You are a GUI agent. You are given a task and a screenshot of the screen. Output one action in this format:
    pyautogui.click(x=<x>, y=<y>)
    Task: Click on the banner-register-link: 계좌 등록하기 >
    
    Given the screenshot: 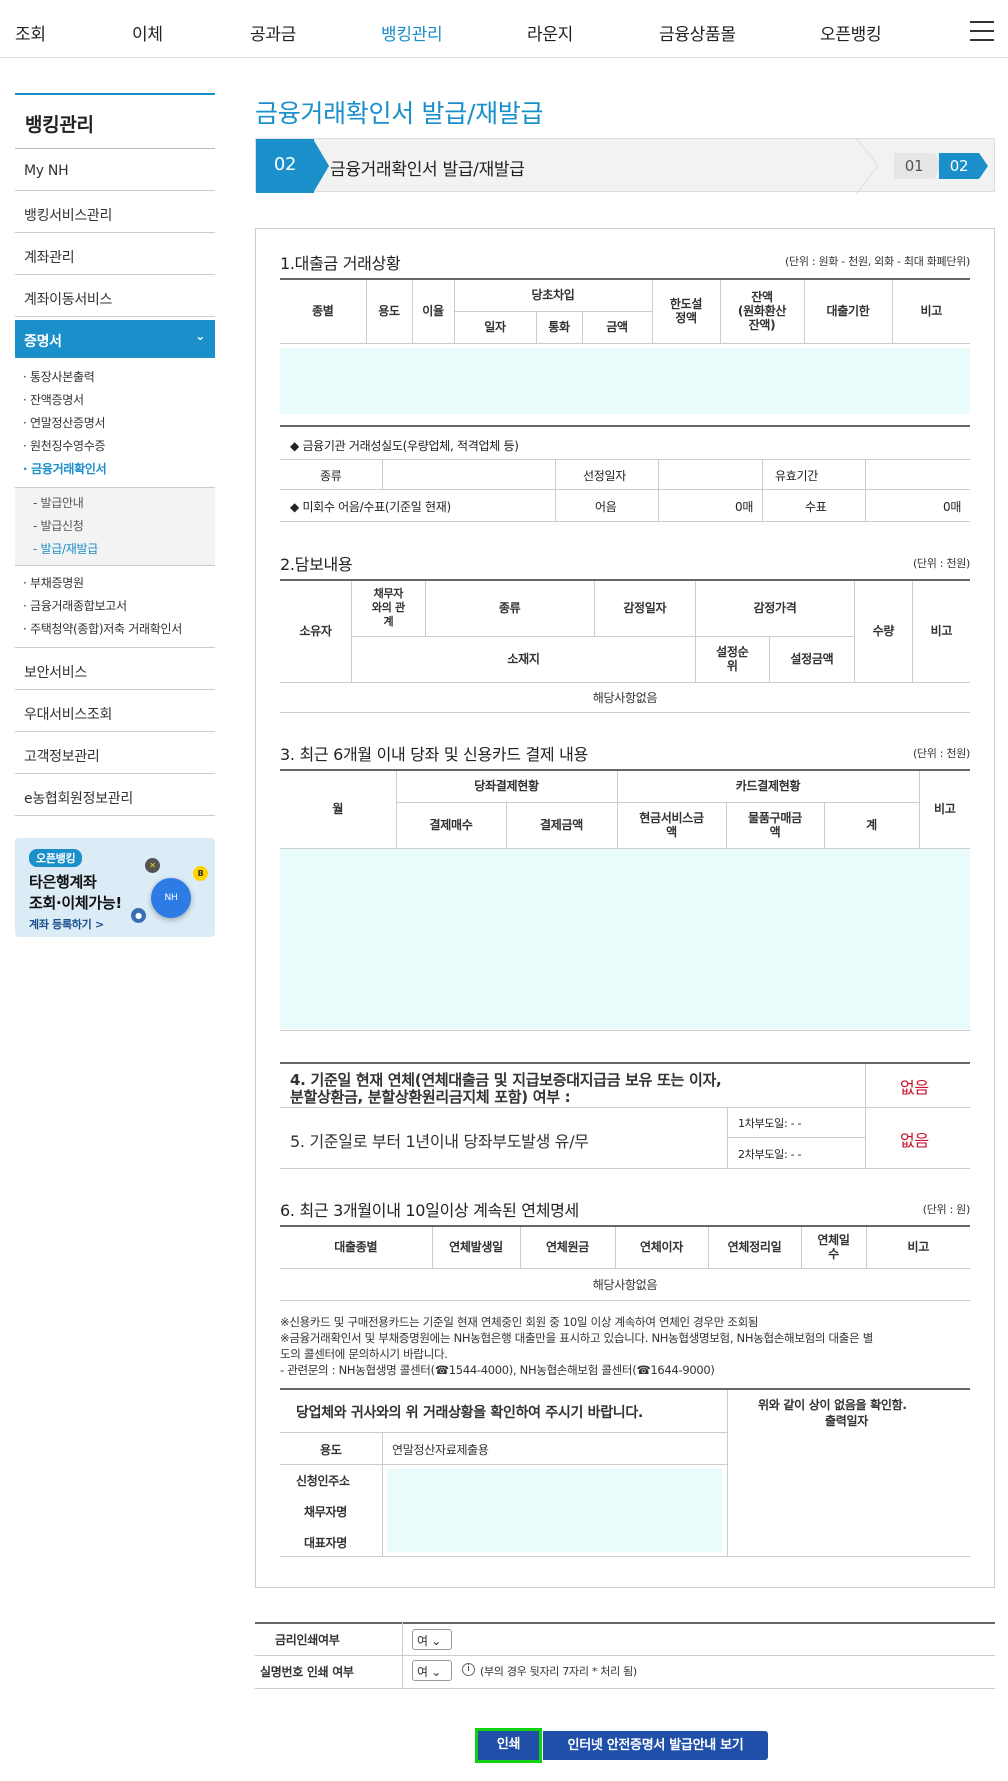 What is the action you would take?
    pyautogui.click(x=66, y=924)
    